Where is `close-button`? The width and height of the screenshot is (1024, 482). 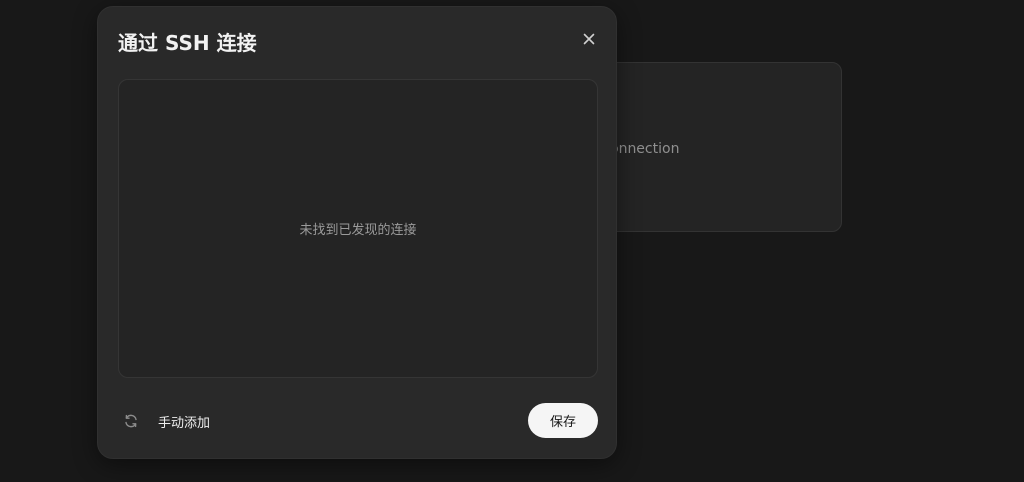
close-button is located at coordinates (589, 39).